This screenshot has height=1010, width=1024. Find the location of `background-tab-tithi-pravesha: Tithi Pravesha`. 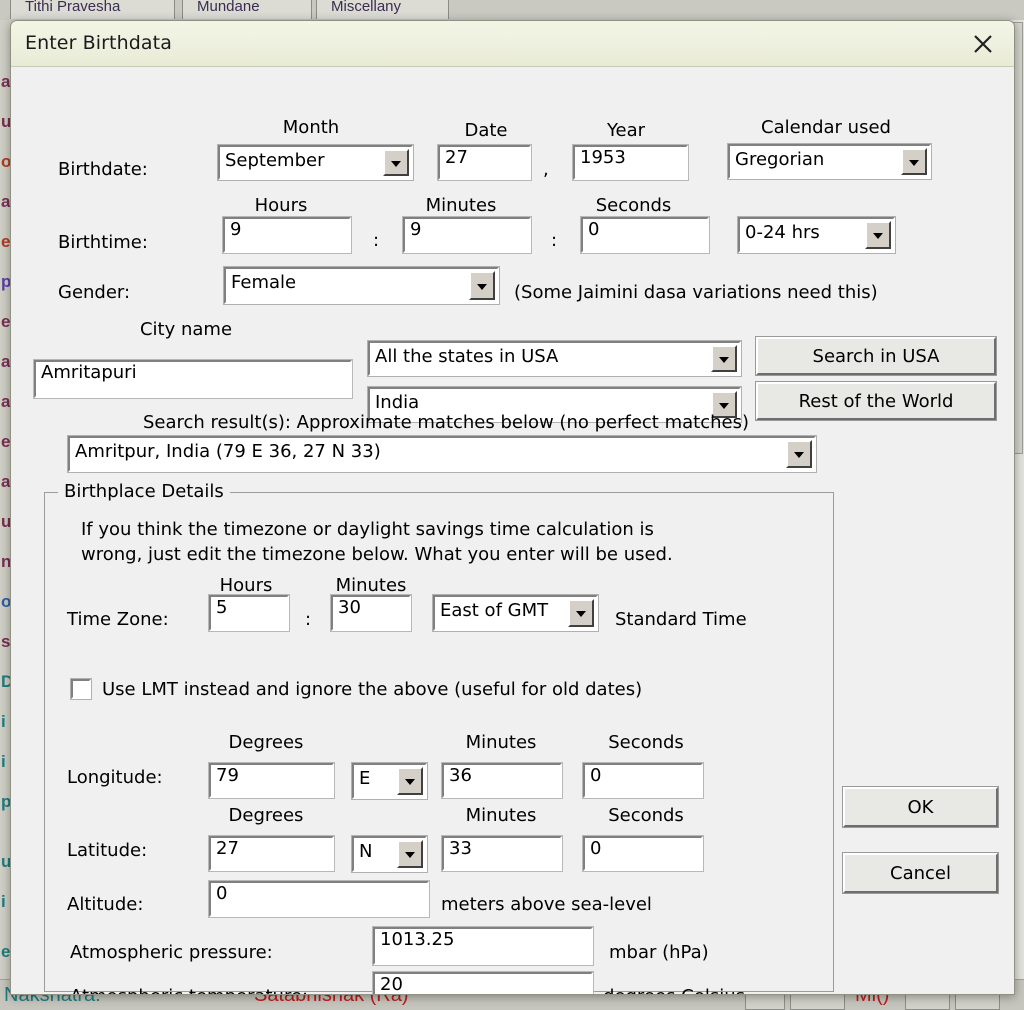

background-tab-tithi-pravesha: Tithi Pravesha is located at coordinates (92, 9).